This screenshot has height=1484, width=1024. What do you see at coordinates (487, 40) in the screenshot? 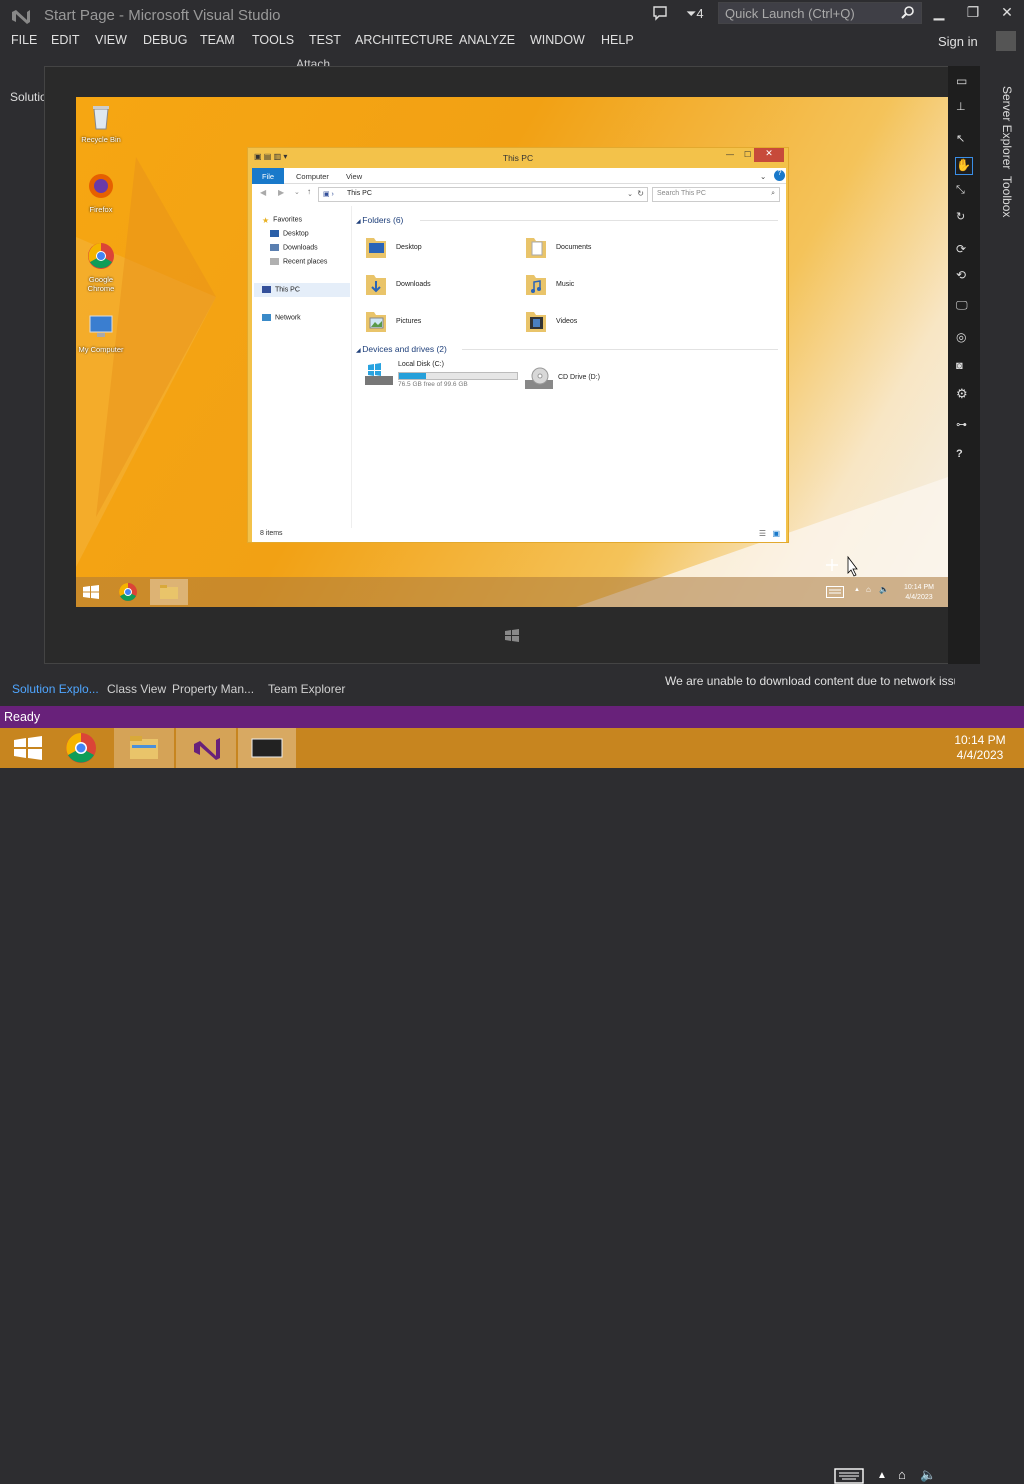
I see `menu-analyze: ANALYZE` at bounding box center [487, 40].